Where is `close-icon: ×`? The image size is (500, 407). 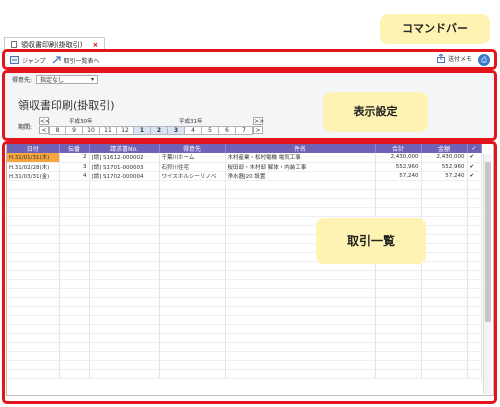
close-icon: × is located at coordinates (95, 45).